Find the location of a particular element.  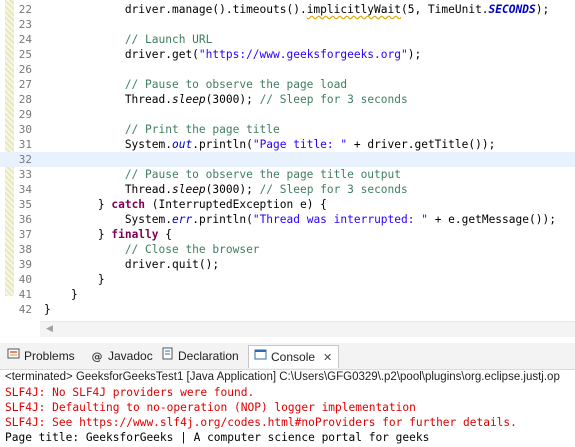

code-line: 35 } catch (InterruptedException e) { is located at coordinates (287, 204).